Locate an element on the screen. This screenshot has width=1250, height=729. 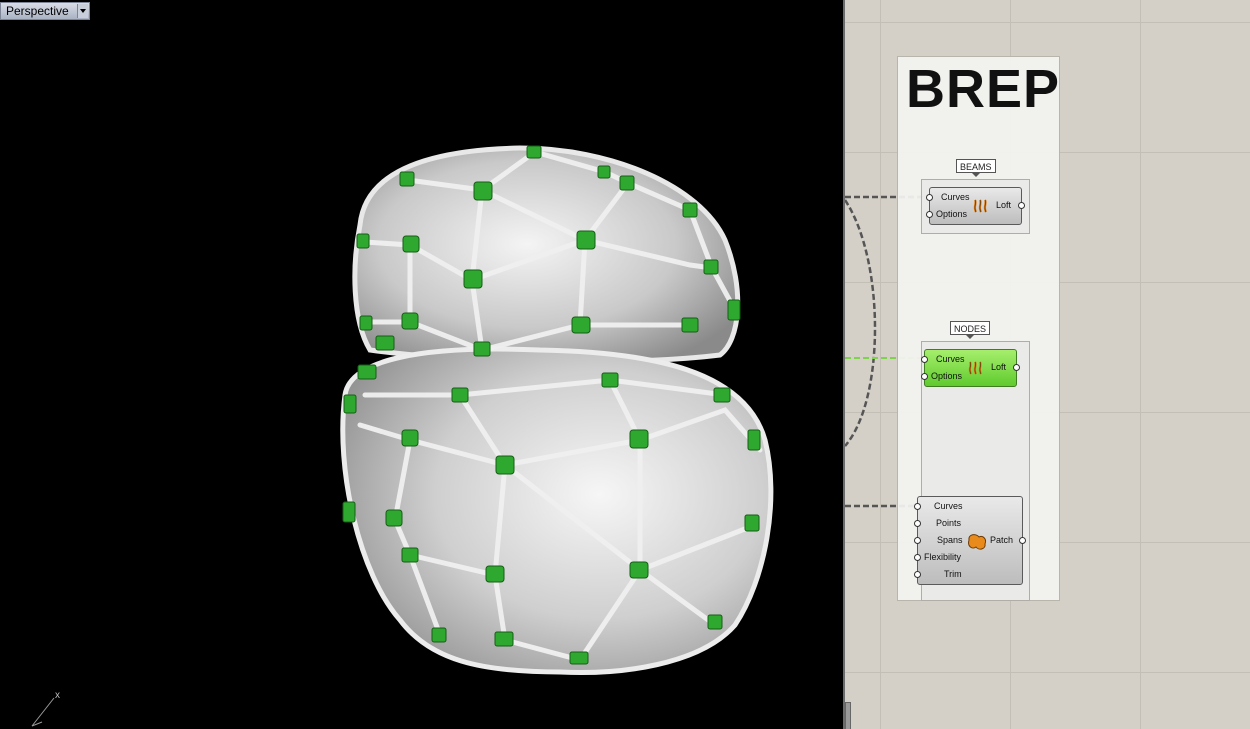
canvas-scroll-thumb is located at coordinates (848, 715).